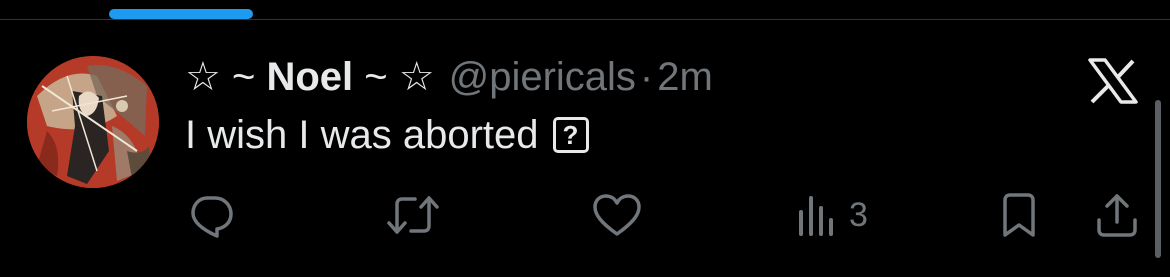 This screenshot has height=277, width=1170. I want to click on heart-icon, so click(617, 215).